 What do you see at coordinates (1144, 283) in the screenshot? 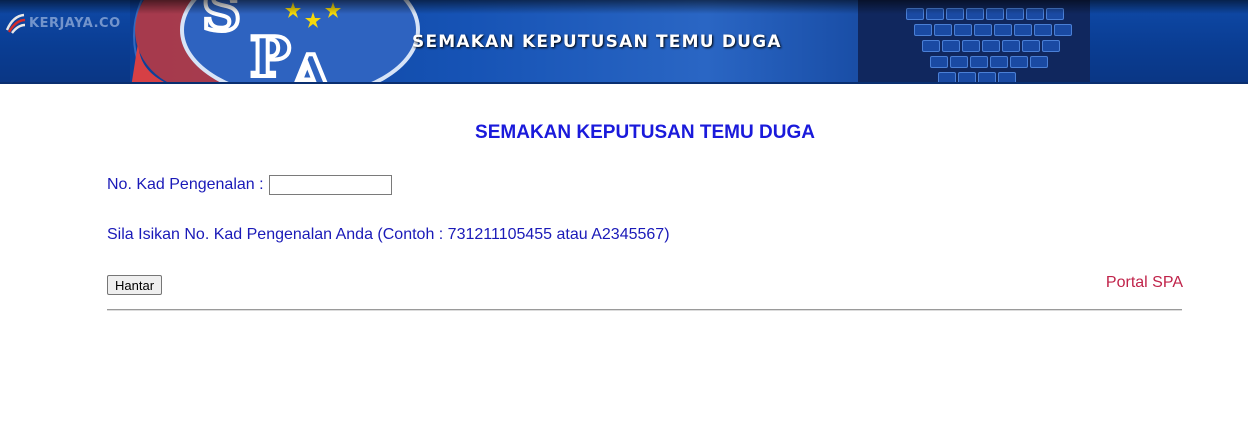
I see `portal-spa-link: Portal SPA` at bounding box center [1144, 283].